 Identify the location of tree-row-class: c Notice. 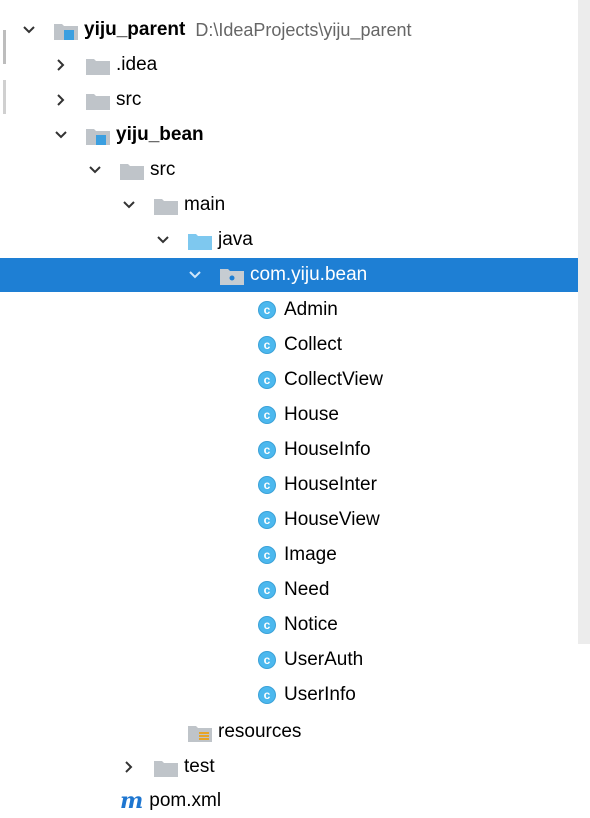
(289, 625).